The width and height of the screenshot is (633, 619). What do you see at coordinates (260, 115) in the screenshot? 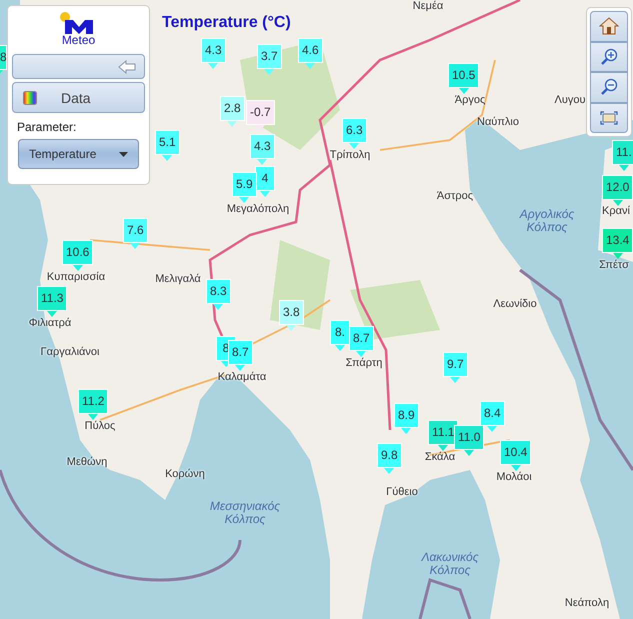
I see `temperature-marker: -0.7` at bounding box center [260, 115].